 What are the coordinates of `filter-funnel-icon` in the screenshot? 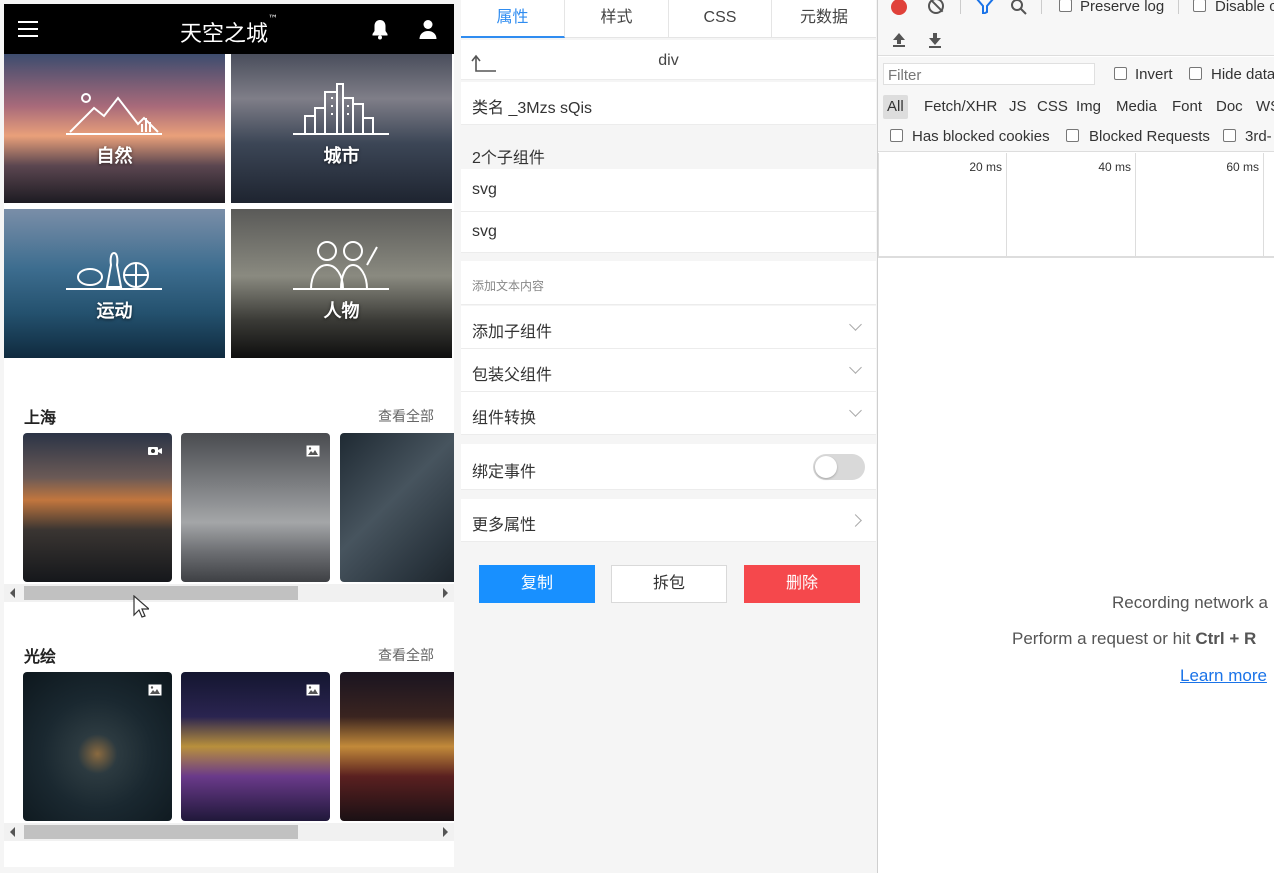 It's located at (985, 7).